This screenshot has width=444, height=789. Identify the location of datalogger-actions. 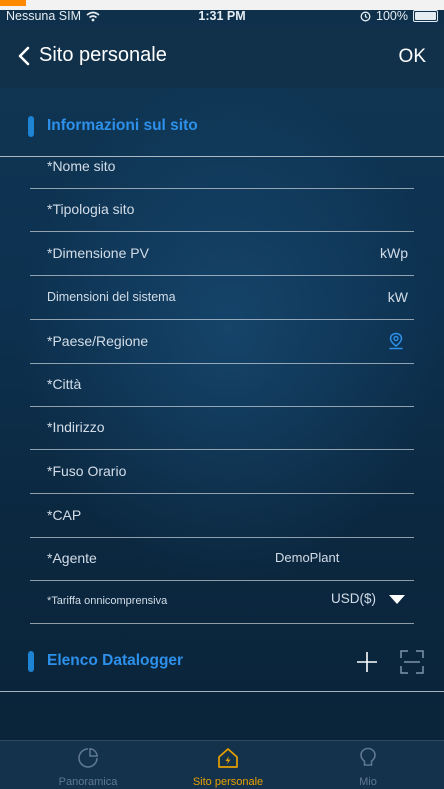
(390, 662).